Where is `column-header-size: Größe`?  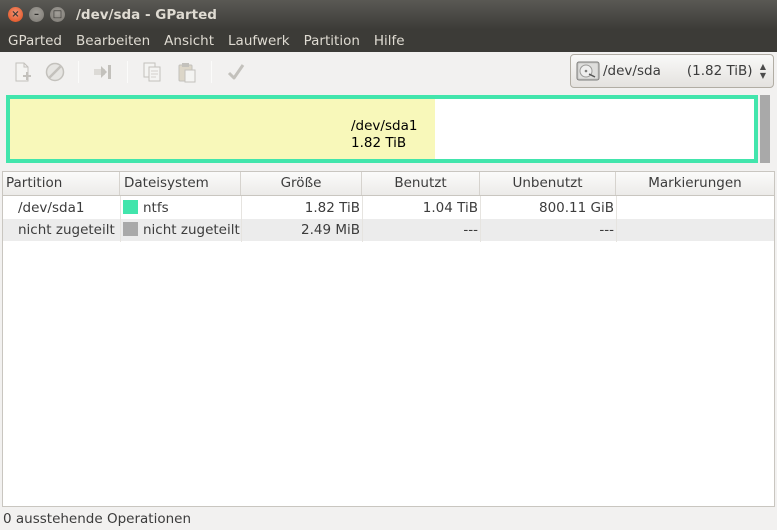
column-header-size: Größe is located at coordinates (301, 183).